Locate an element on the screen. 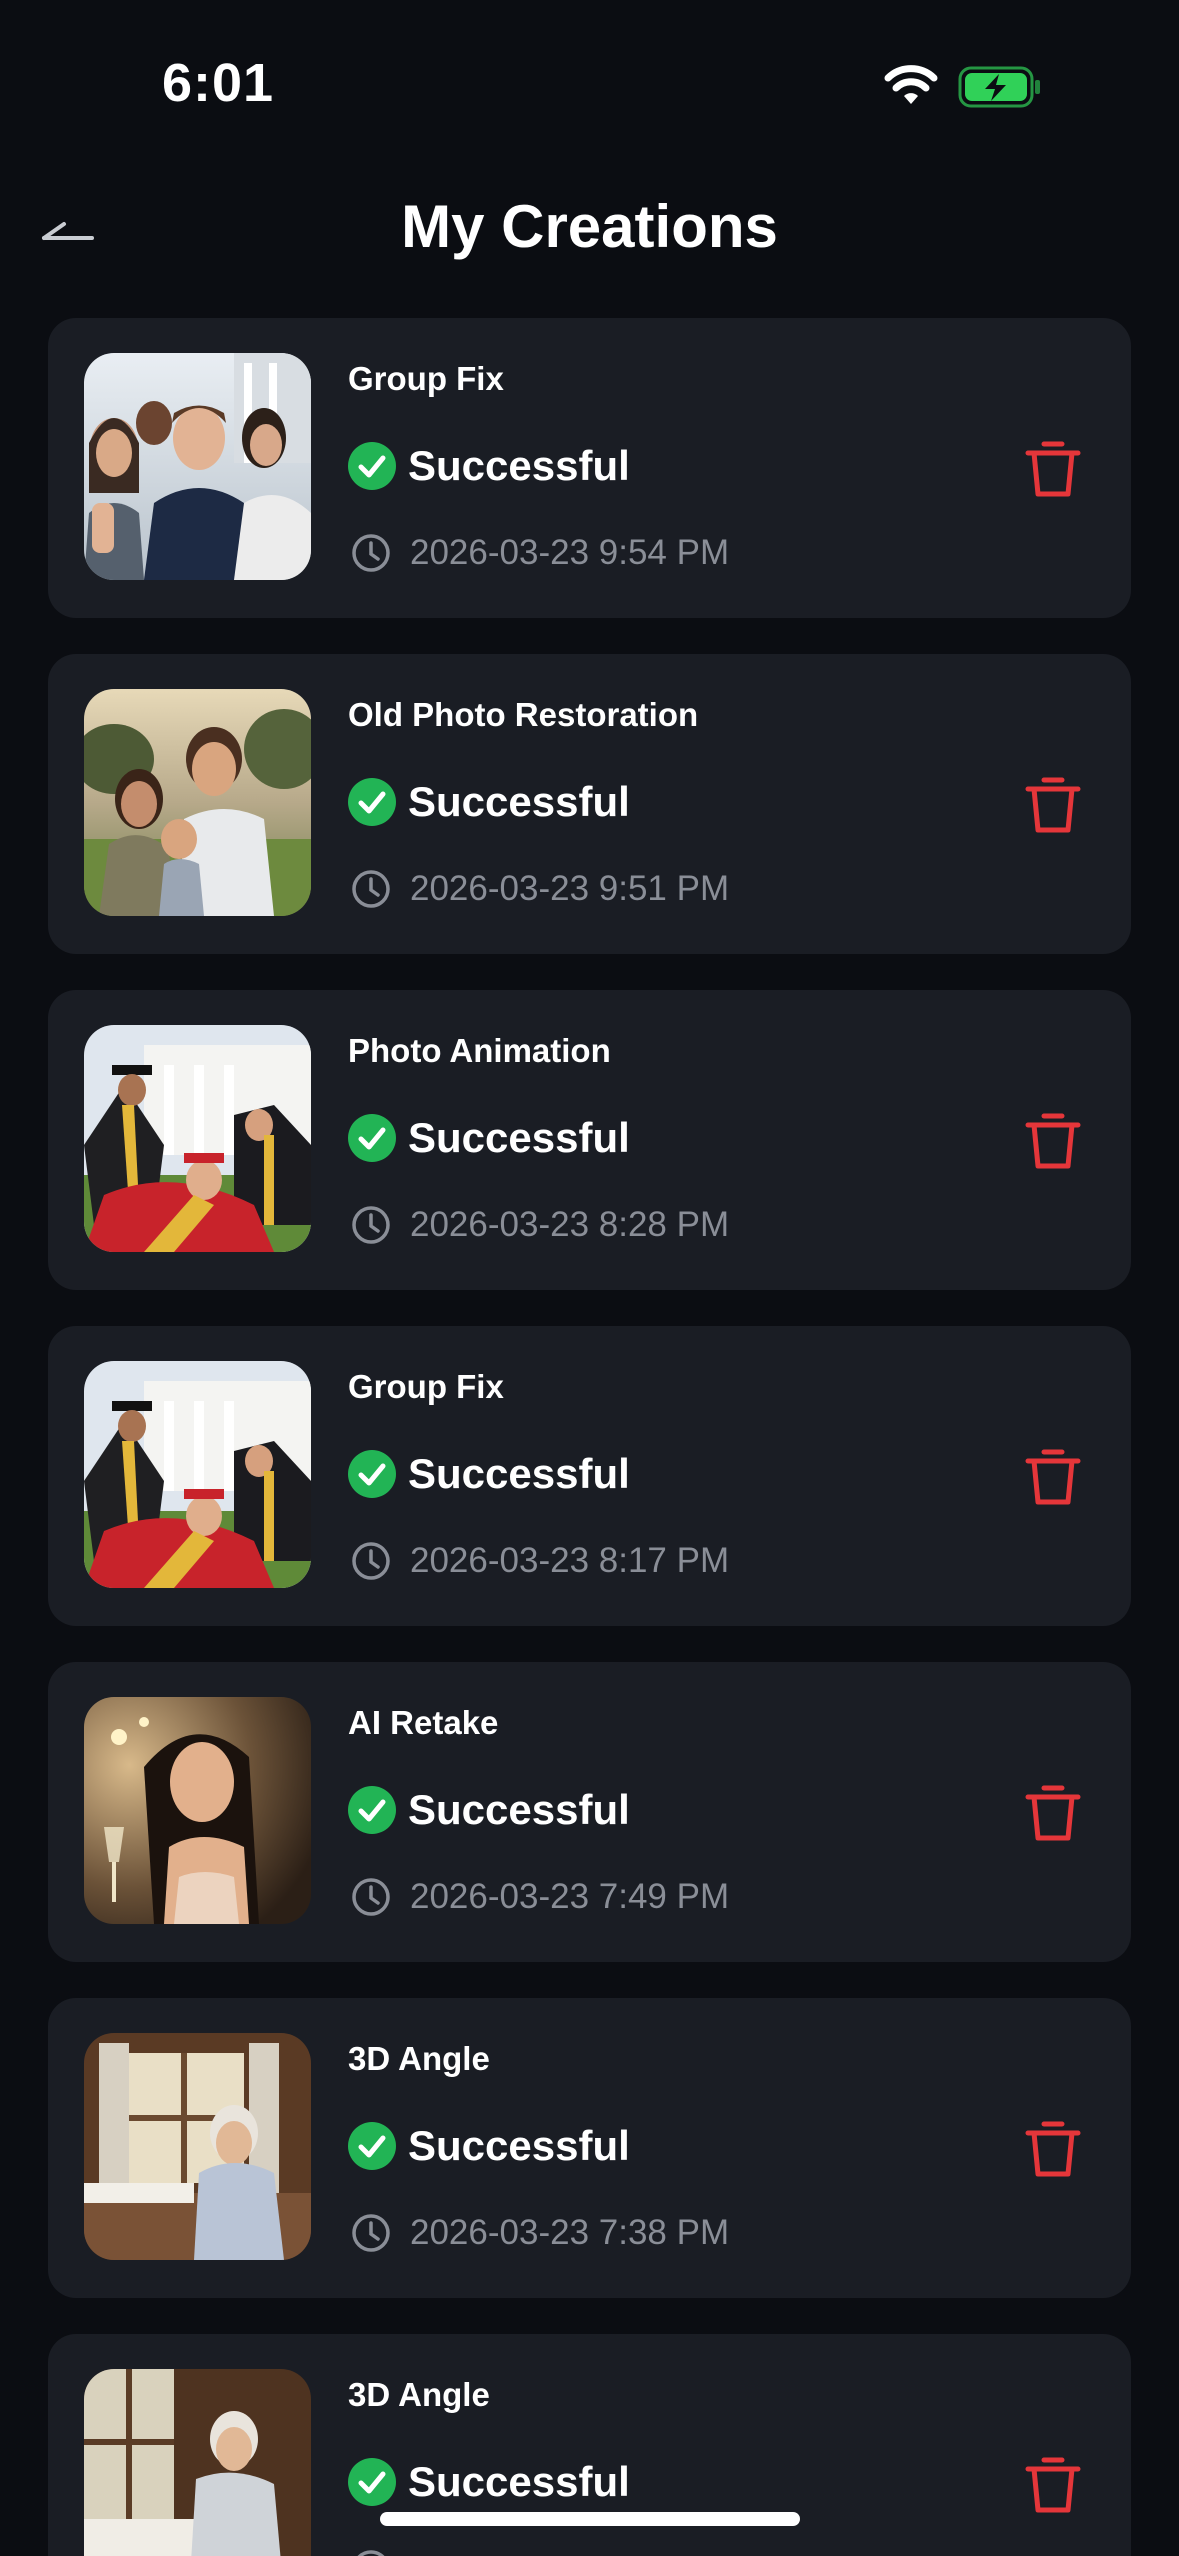 This screenshot has height=2556, width=1179. timestamp-row: 2026-03-23 8:17 PM is located at coordinates (538, 1561).